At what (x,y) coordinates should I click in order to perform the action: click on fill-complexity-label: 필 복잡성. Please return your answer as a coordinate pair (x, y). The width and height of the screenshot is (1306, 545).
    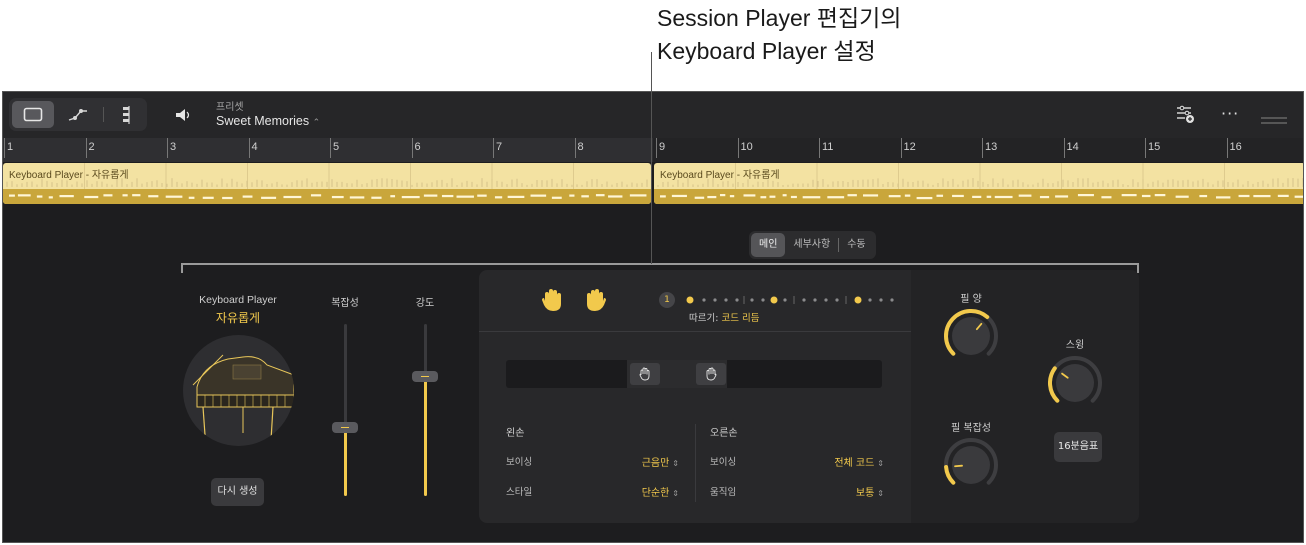
    Looking at the image, I should click on (971, 428).